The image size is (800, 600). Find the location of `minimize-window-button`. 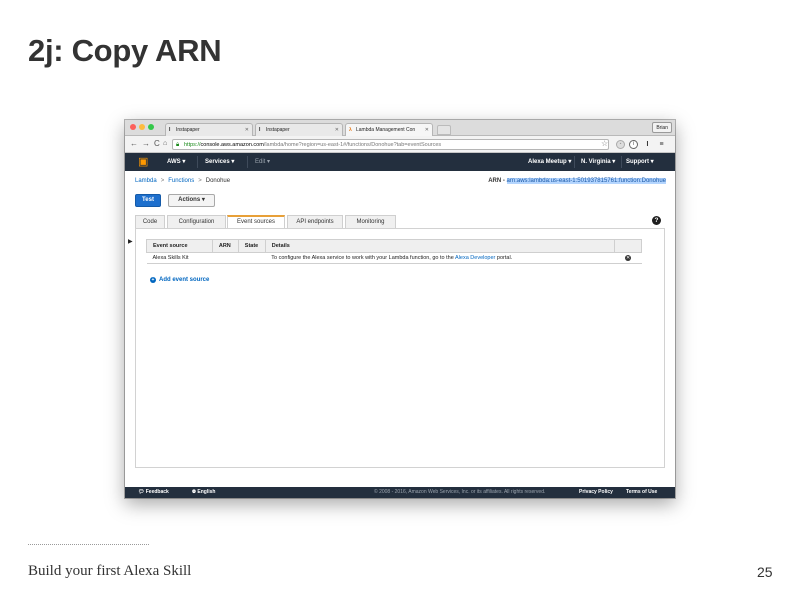

minimize-window-button is located at coordinates (142, 127).